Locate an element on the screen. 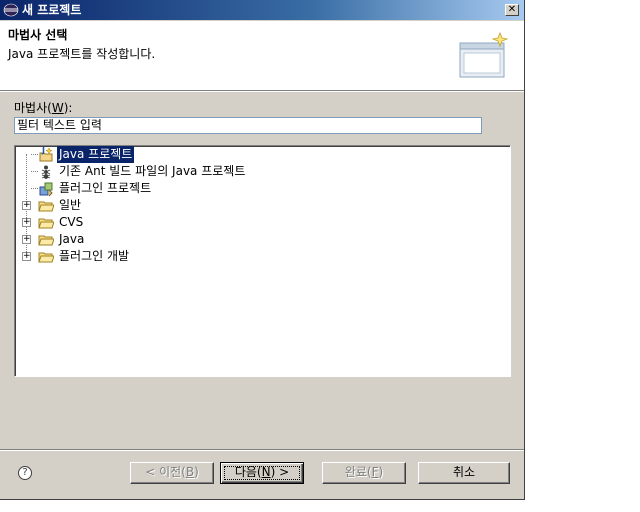 The image size is (640, 512). title-bar: 새 프로젝트 ✕ is located at coordinates (262, 10).